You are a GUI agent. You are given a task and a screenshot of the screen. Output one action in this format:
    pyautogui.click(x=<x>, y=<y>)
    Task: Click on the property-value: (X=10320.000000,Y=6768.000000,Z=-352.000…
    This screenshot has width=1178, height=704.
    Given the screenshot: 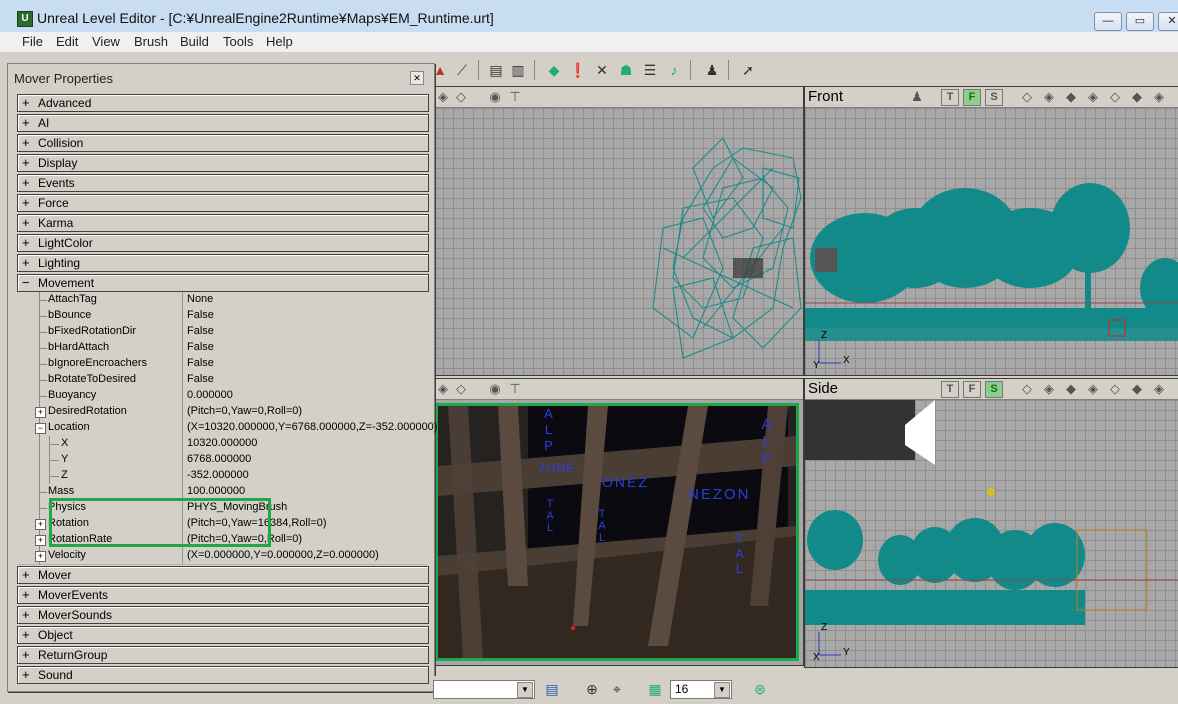 What is the action you would take?
    pyautogui.click(x=312, y=427)
    